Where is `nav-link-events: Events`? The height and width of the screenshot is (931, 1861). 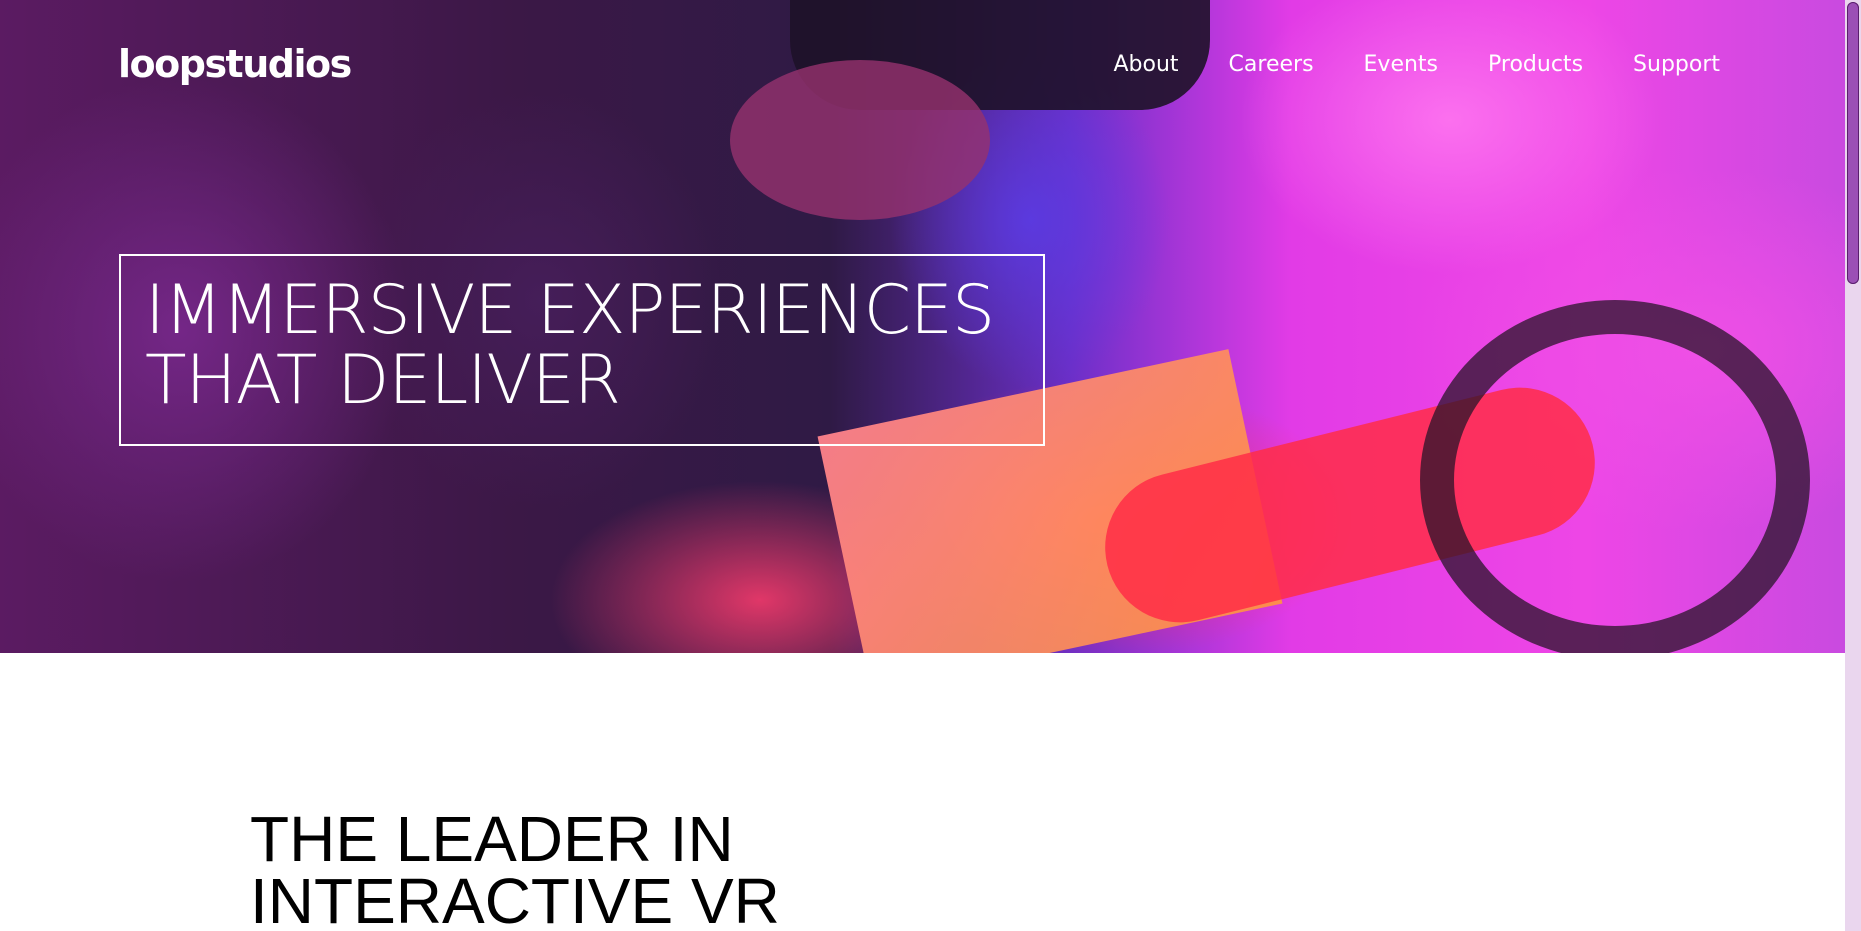
nav-link-events: Events is located at coordinates (1401, 64).